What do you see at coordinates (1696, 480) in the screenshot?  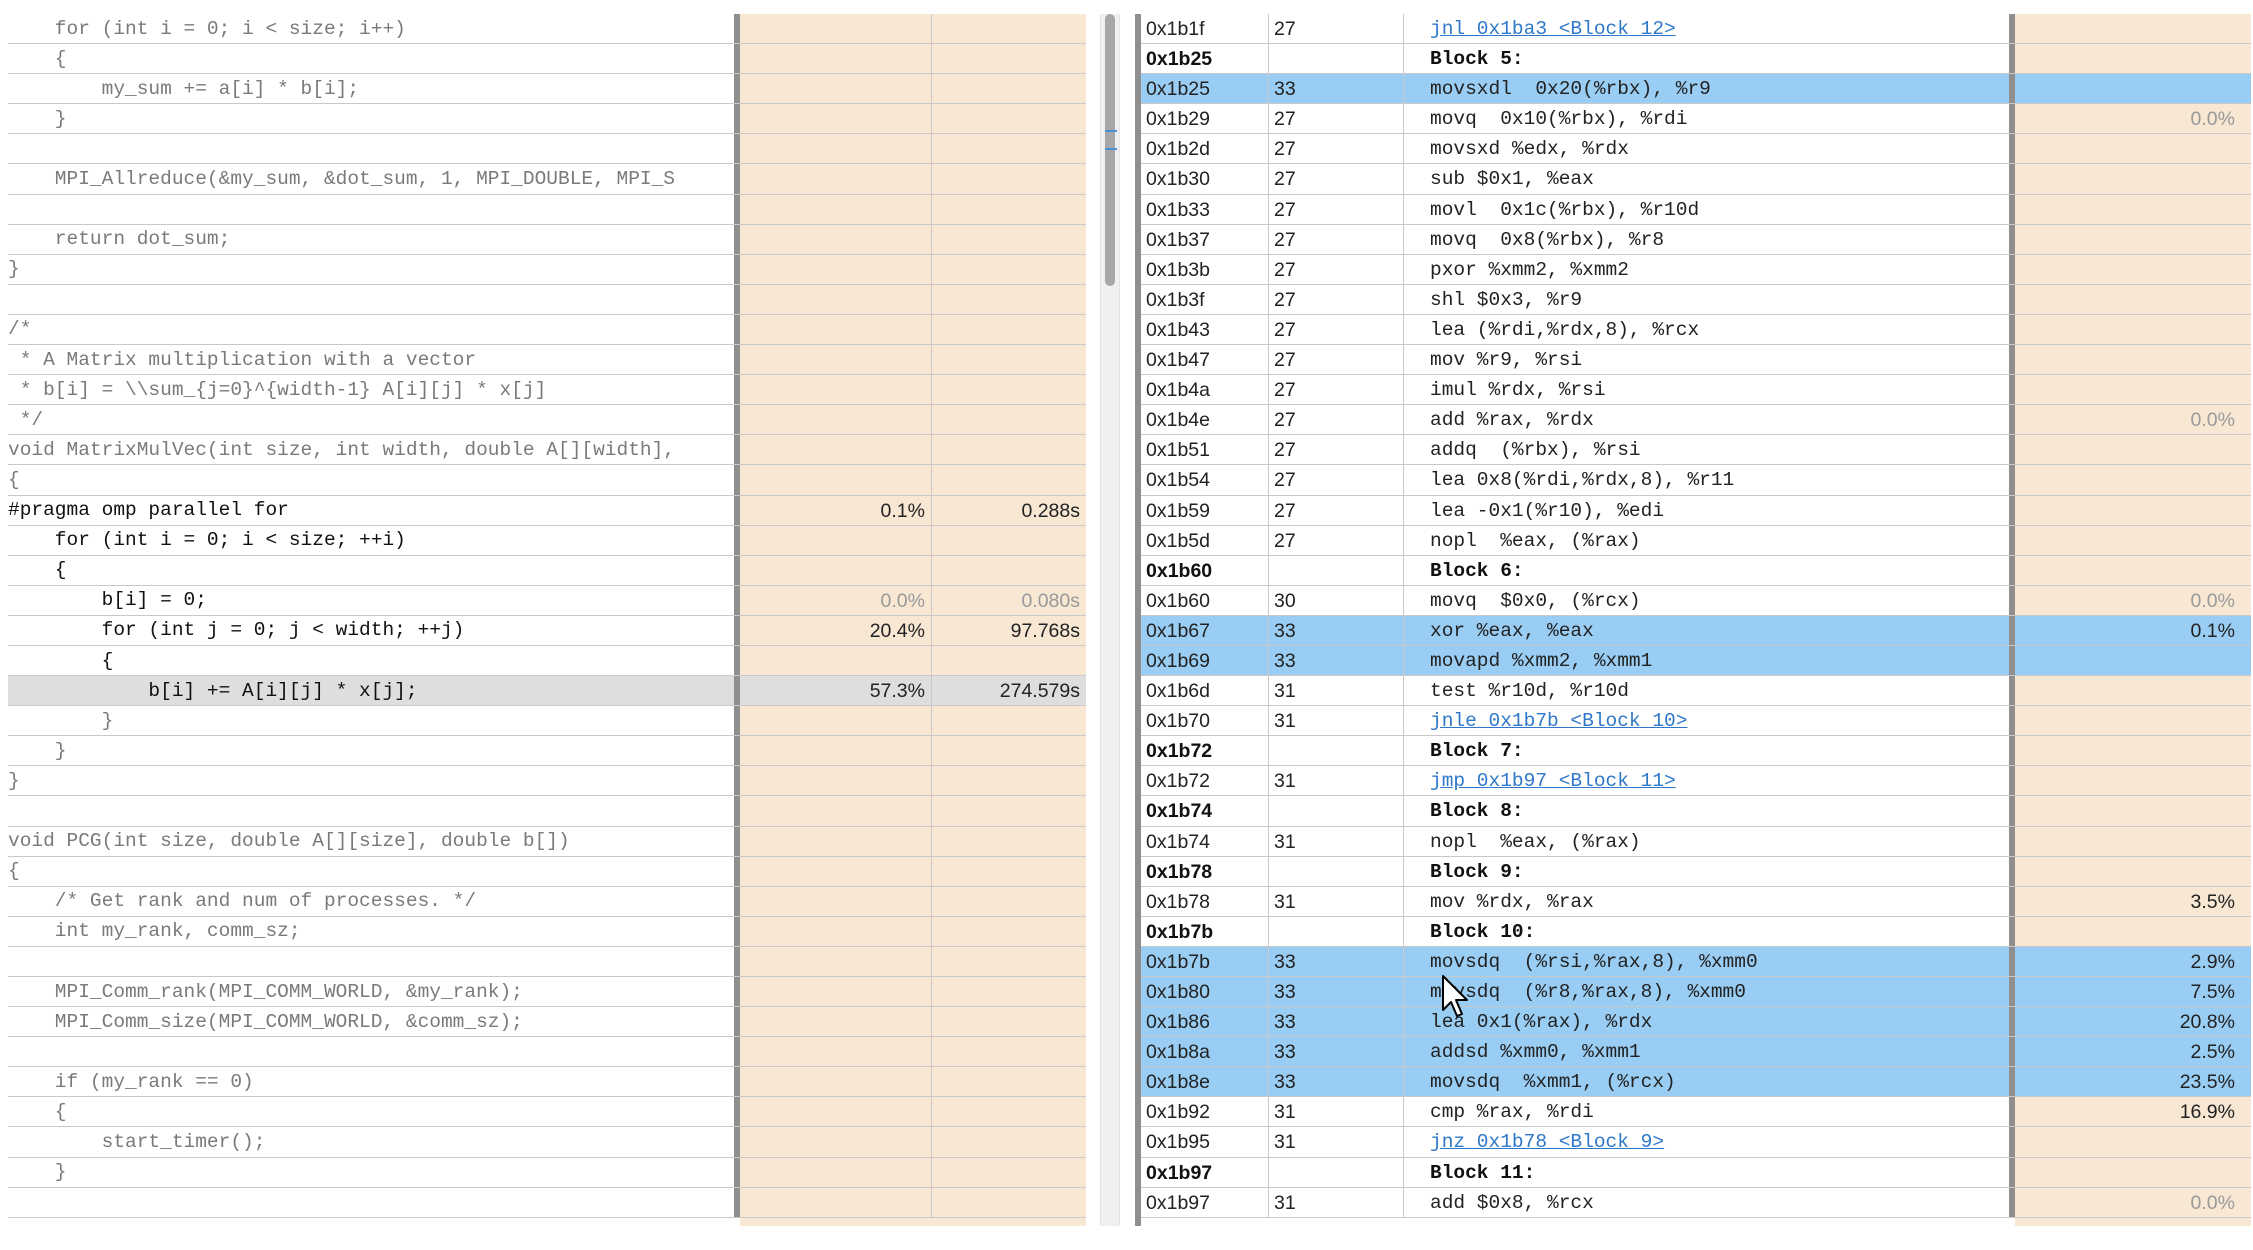 I see `assembly-row: 0x1b54 27 lea 0x8(%rdi,%rdx,8), %r11` at bounding box center [1696, 480].